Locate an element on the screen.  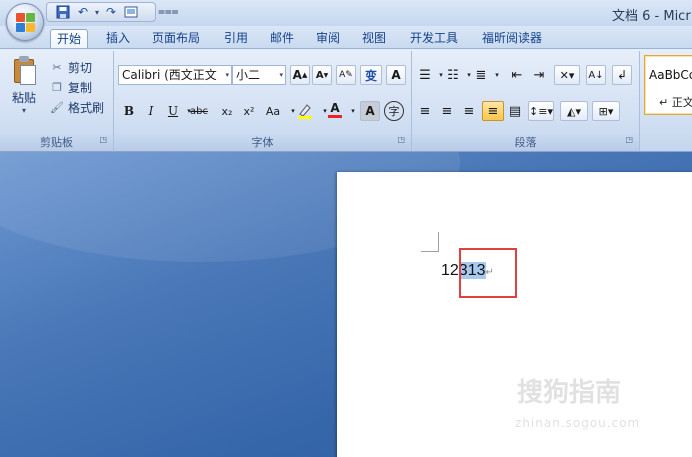
strikethrough-button: abc is located at coordinates (199, 111).